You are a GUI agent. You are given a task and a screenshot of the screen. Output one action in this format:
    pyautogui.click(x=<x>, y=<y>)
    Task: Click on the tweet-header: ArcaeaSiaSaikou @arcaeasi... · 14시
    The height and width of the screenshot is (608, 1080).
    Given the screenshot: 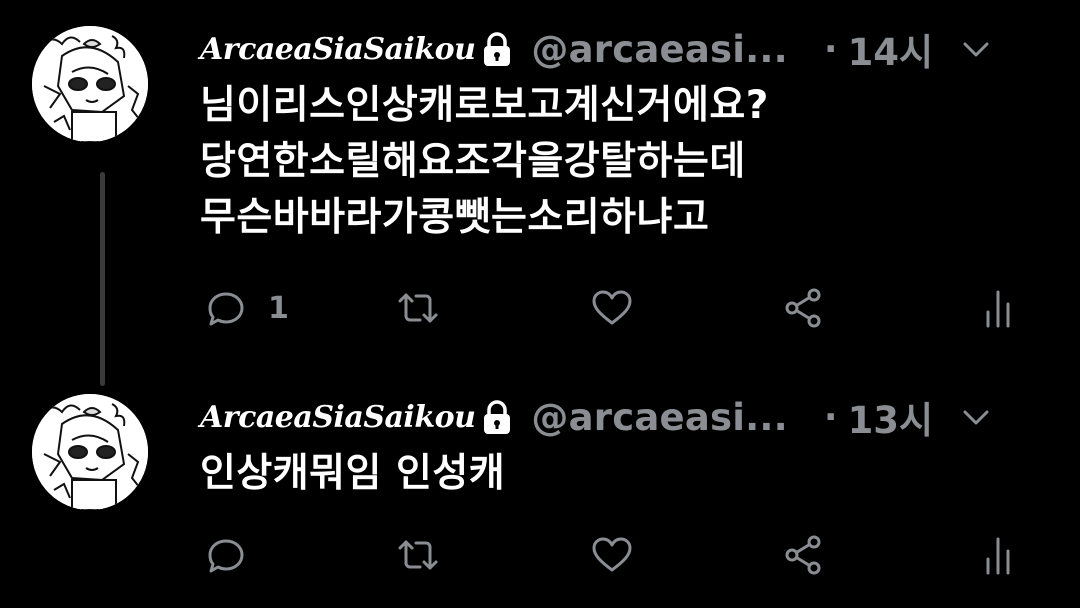 What is the action you would take?
    pyautogui.click(x=625, y=49)
    